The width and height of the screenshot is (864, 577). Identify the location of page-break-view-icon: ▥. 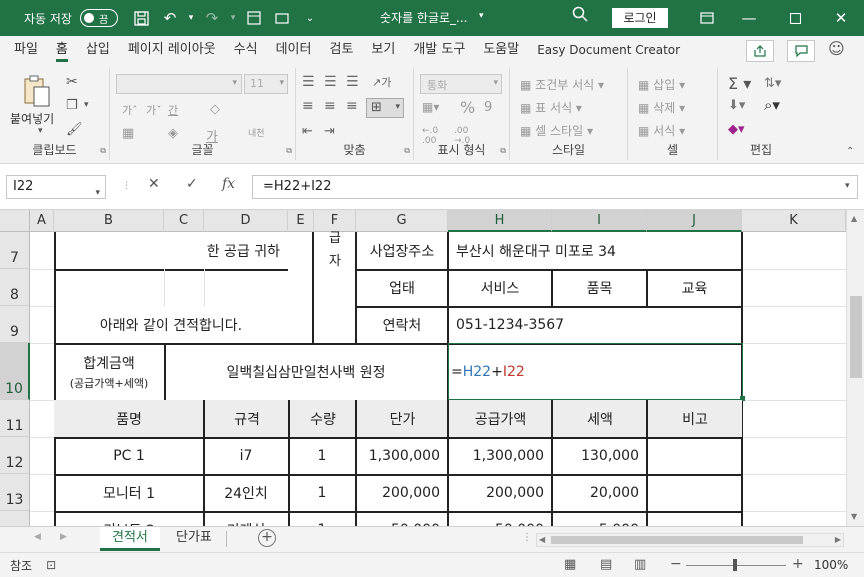
(640, 564).